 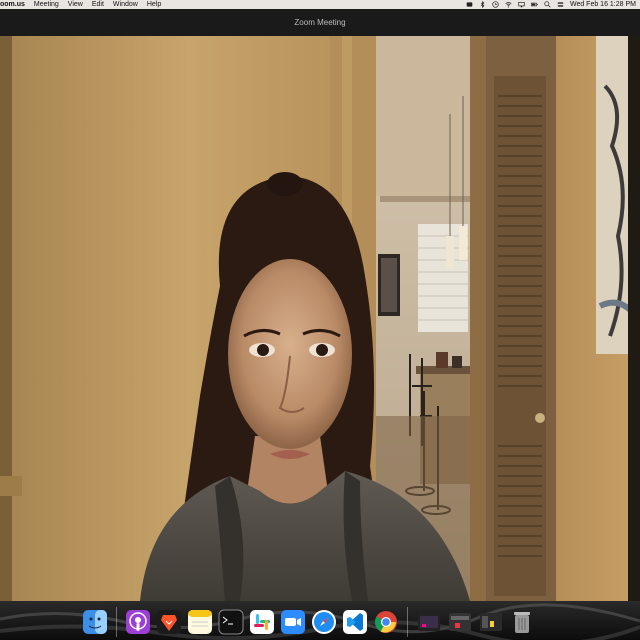 I want to click on wifi-icon, so click(x=508, y=4).